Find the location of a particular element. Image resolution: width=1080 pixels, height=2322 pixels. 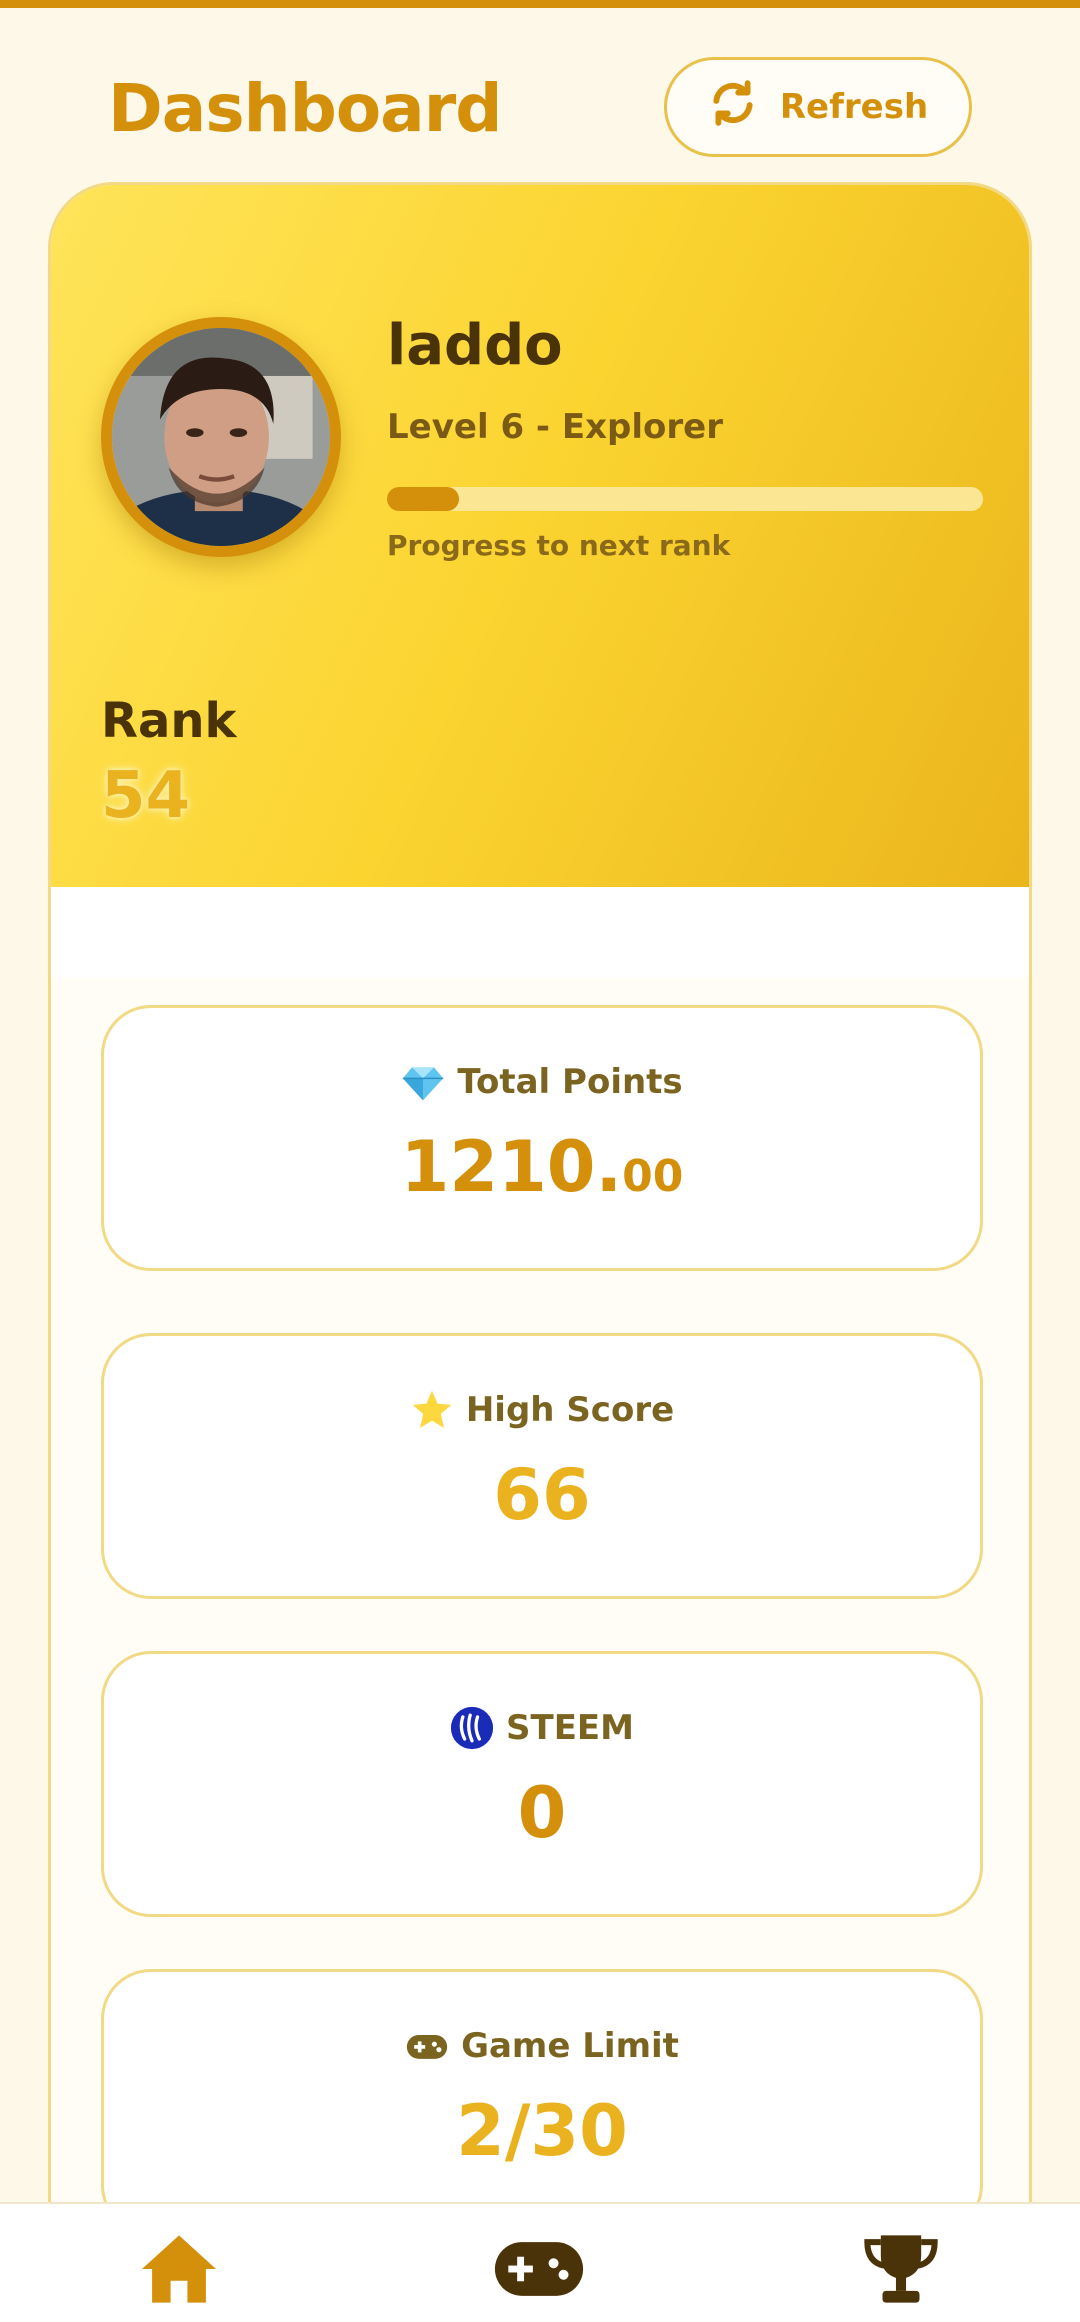

refresh-label: Refresh is located at coordinates (854, 107).